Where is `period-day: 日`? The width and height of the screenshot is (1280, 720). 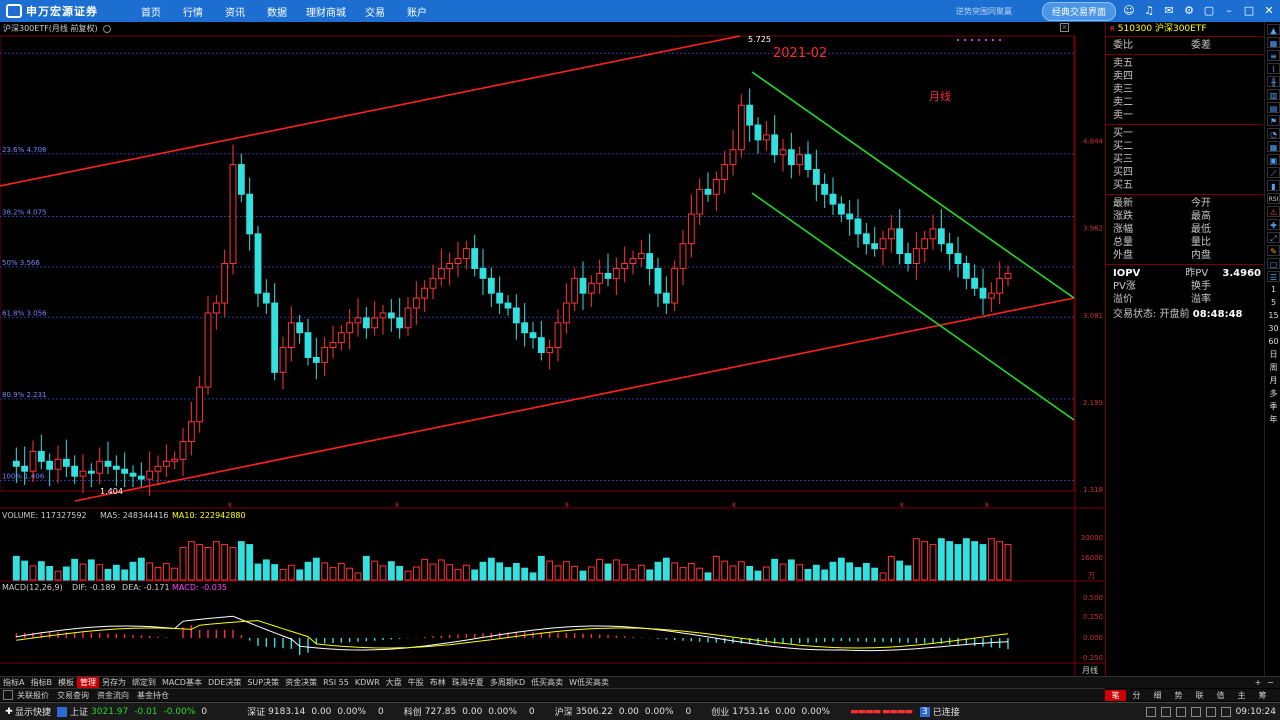 period-day: 日 is located at coordinates (1273, 354).